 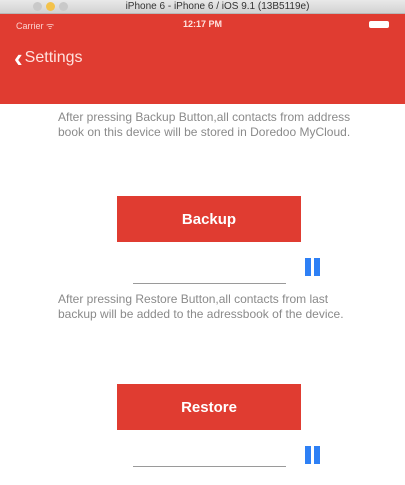 I want to click on simulator-titlebar: iPhone 6 - iPhone 6 / iOS 9.1 (13B5119e), so click(x=202, y=7).